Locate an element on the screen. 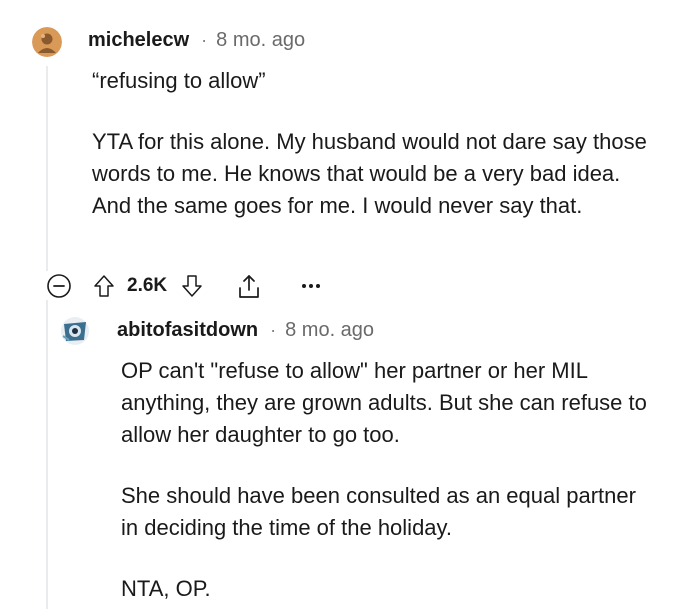  thread-line-branch is located at coordinates (47, 454).